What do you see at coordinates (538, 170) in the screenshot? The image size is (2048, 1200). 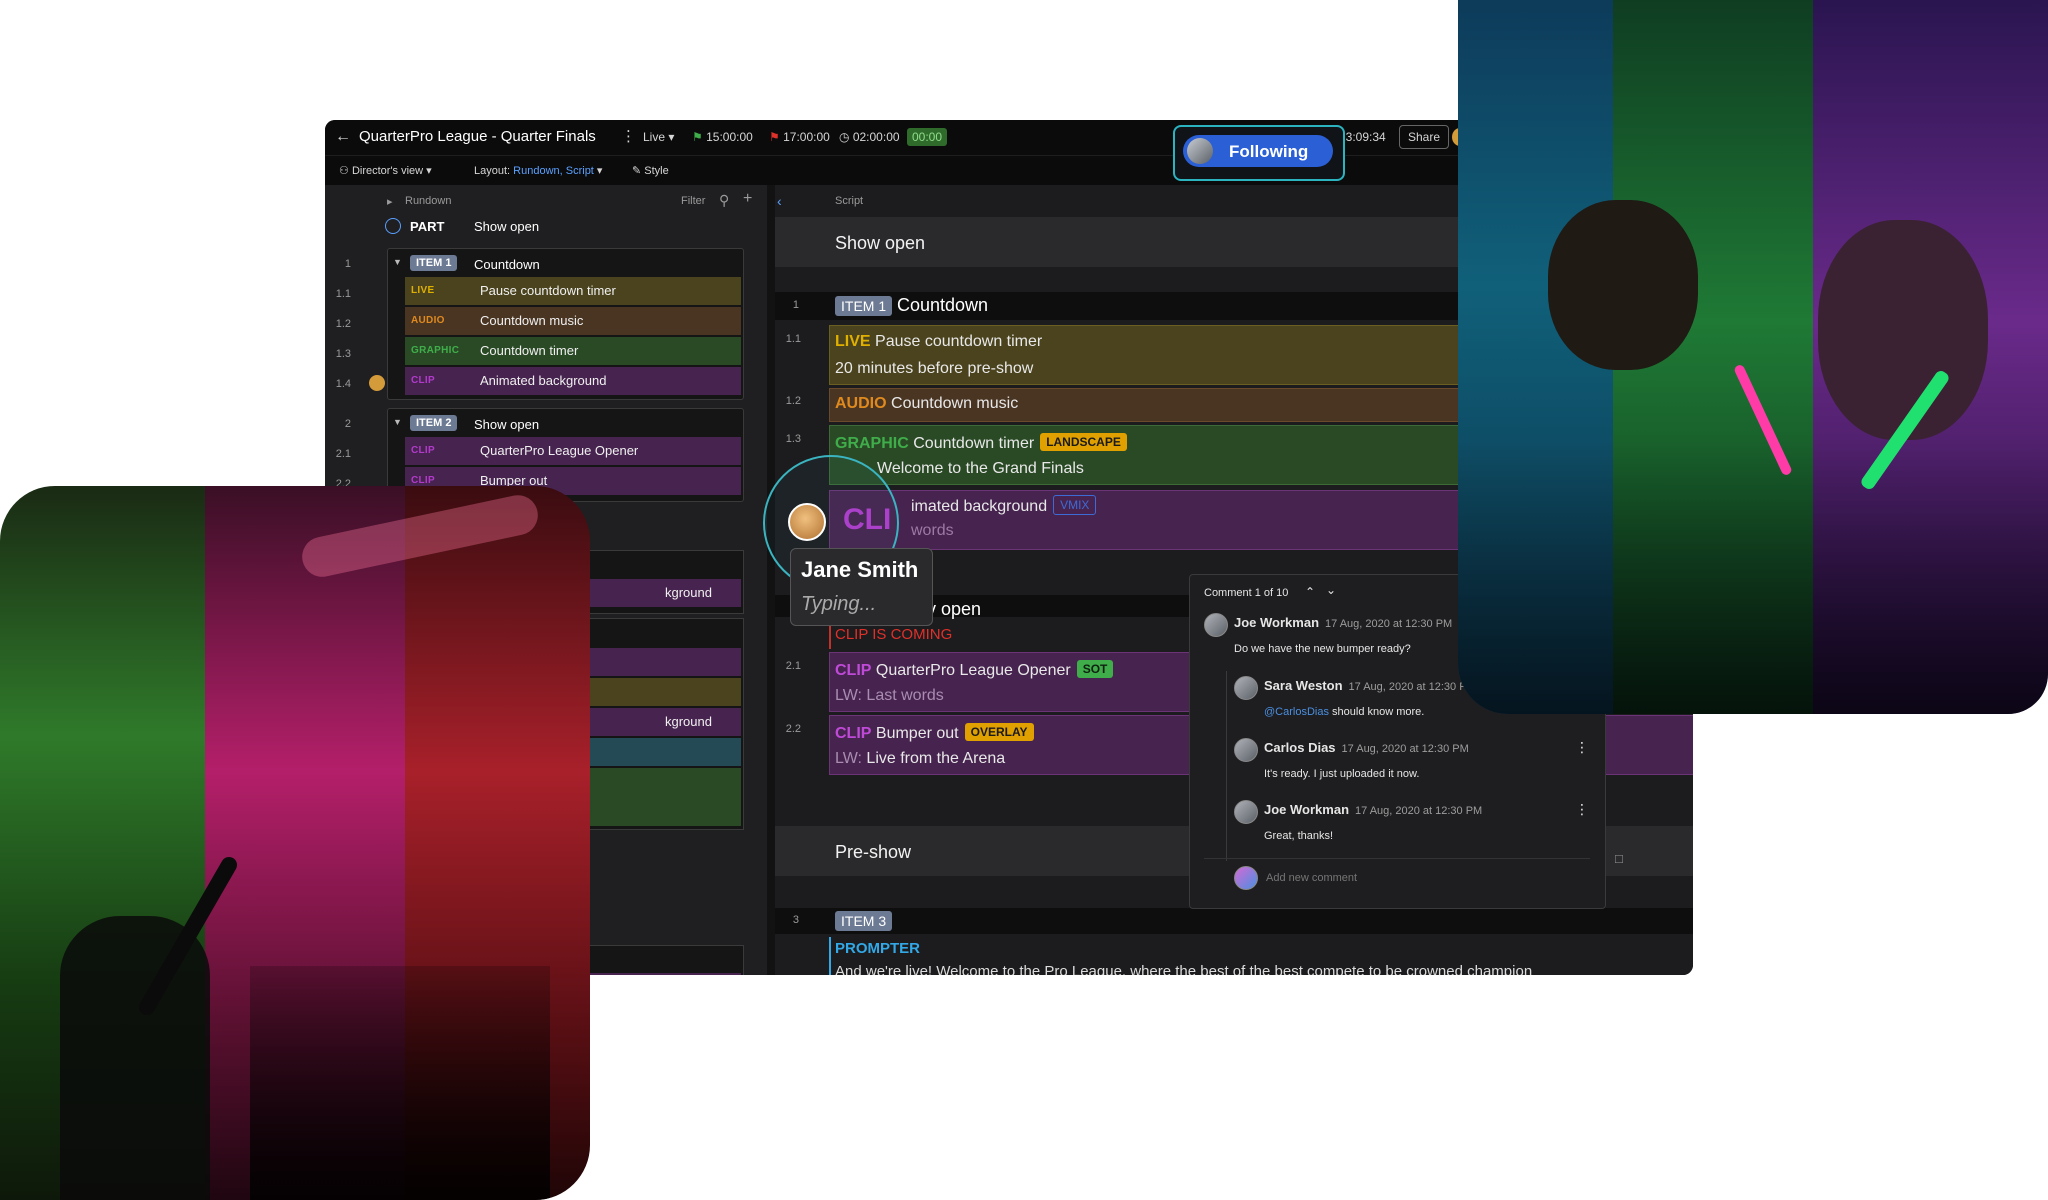 I see `layout-dropdown: Layout: Rundown, Script ▾` at bounding box center [538, 170].